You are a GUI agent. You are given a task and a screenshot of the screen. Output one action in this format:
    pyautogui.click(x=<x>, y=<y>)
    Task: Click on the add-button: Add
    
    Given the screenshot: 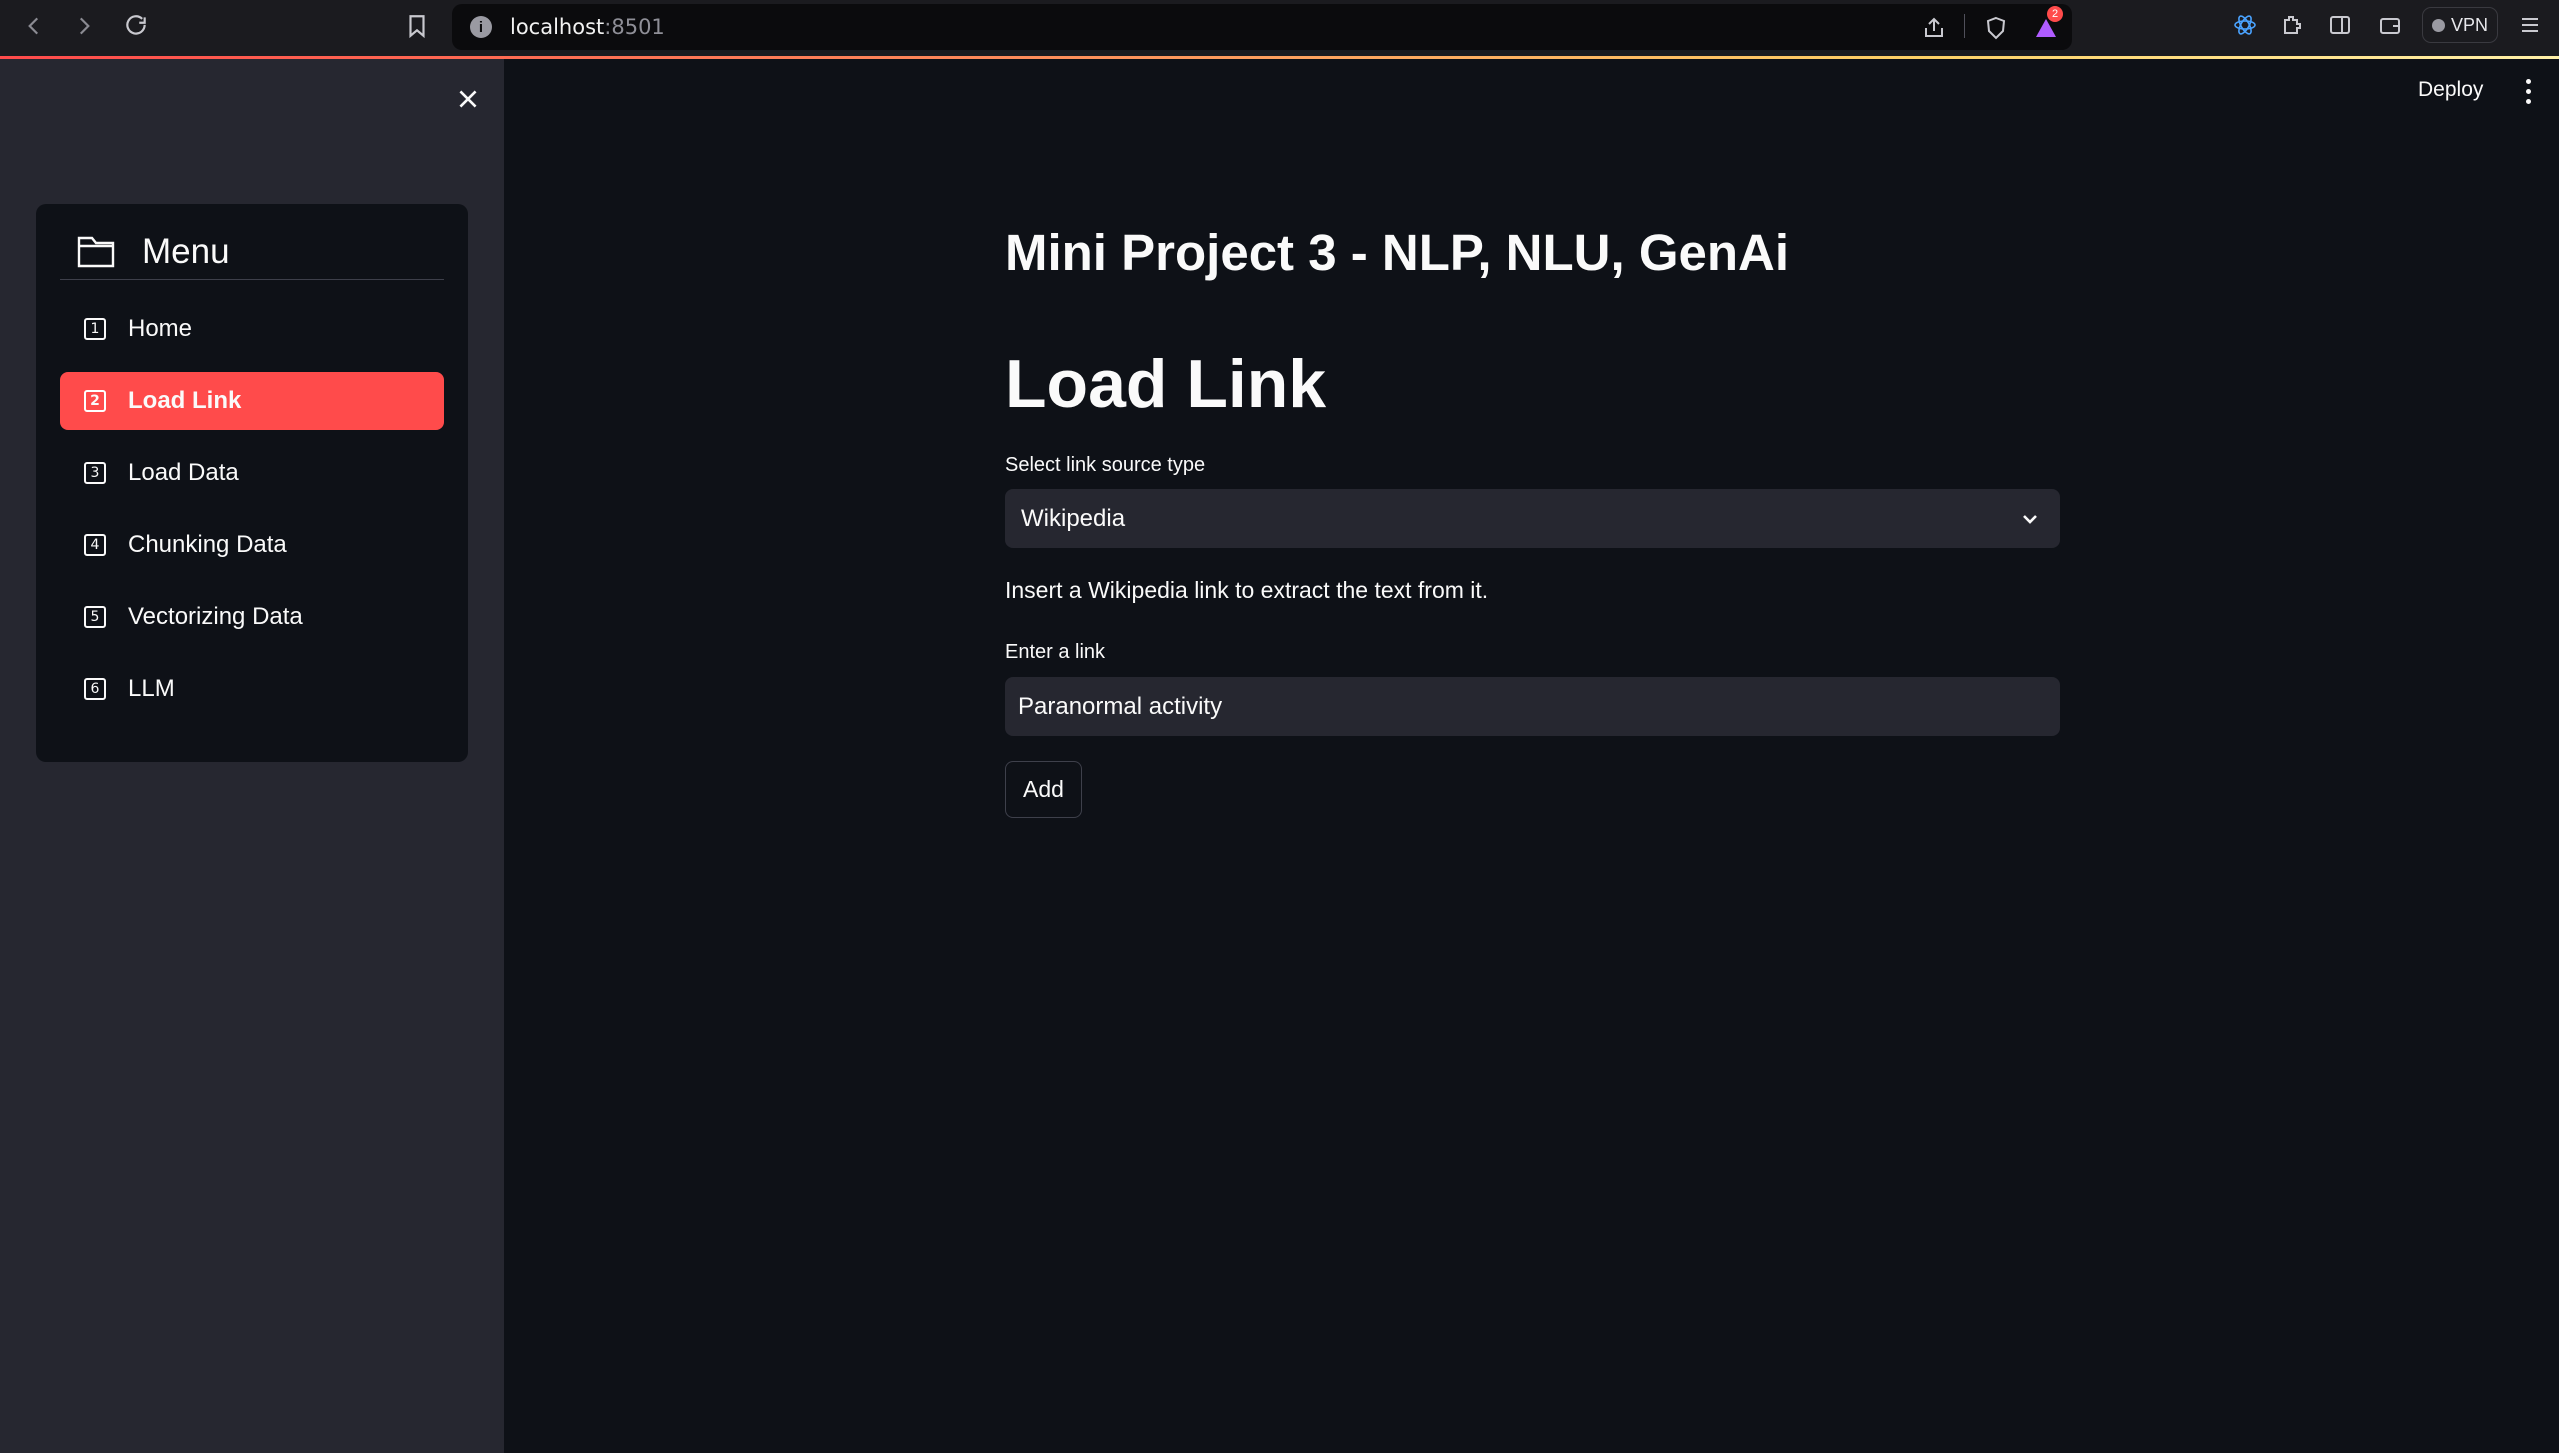 What is the action you would take?
    pyautogui.click(x=1043, y=789)
    